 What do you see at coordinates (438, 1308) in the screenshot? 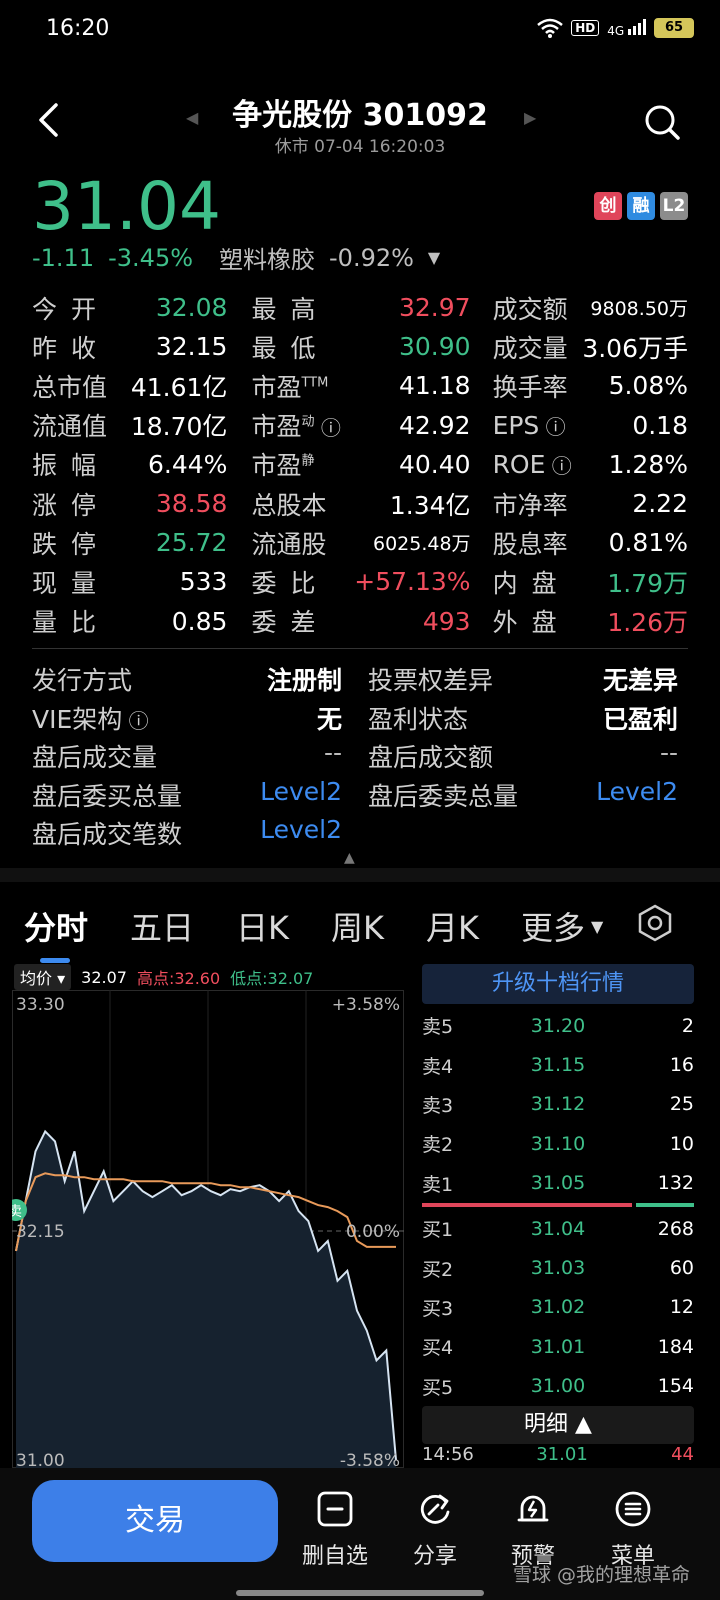
I see `book-level: 买3` at bounding box center [438, 1308].